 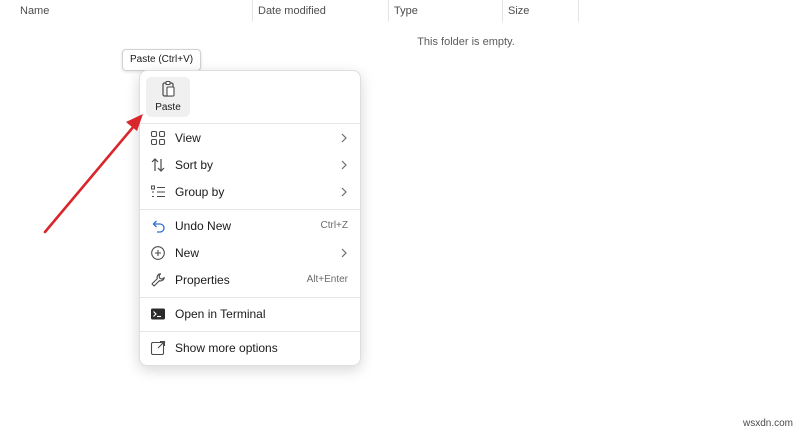 What do you see at coordinates (93, 174) in the screenshot?
I see `red-arrow-annotation` at bounding box center [93, 174].